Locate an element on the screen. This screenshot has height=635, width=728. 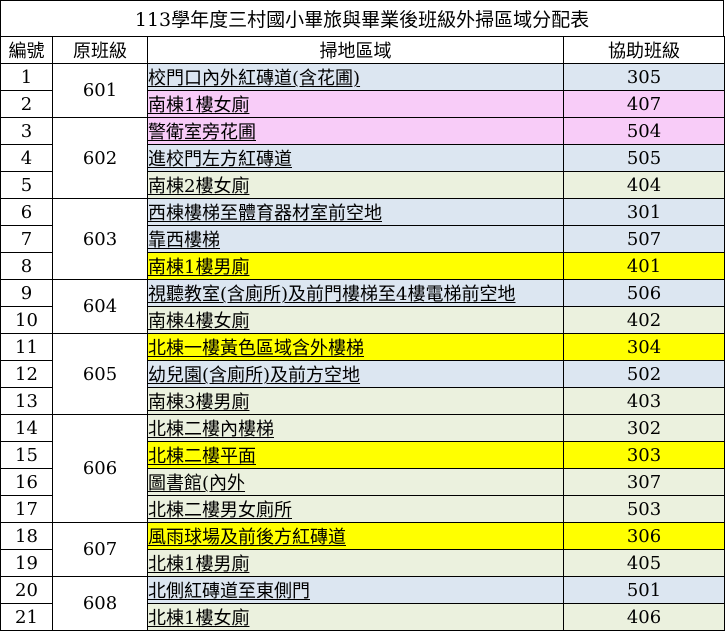
header-row: 編號 原班級 掃地區域 協助班級 is located at coordinates (362, 50).